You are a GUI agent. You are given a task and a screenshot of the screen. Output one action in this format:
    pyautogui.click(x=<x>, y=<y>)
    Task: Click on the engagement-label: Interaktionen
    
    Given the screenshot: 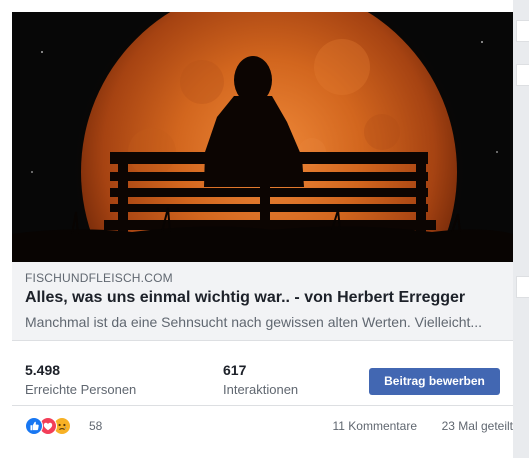 What is the action you would take?
    pyautogui.click(x=261, y=389)
    